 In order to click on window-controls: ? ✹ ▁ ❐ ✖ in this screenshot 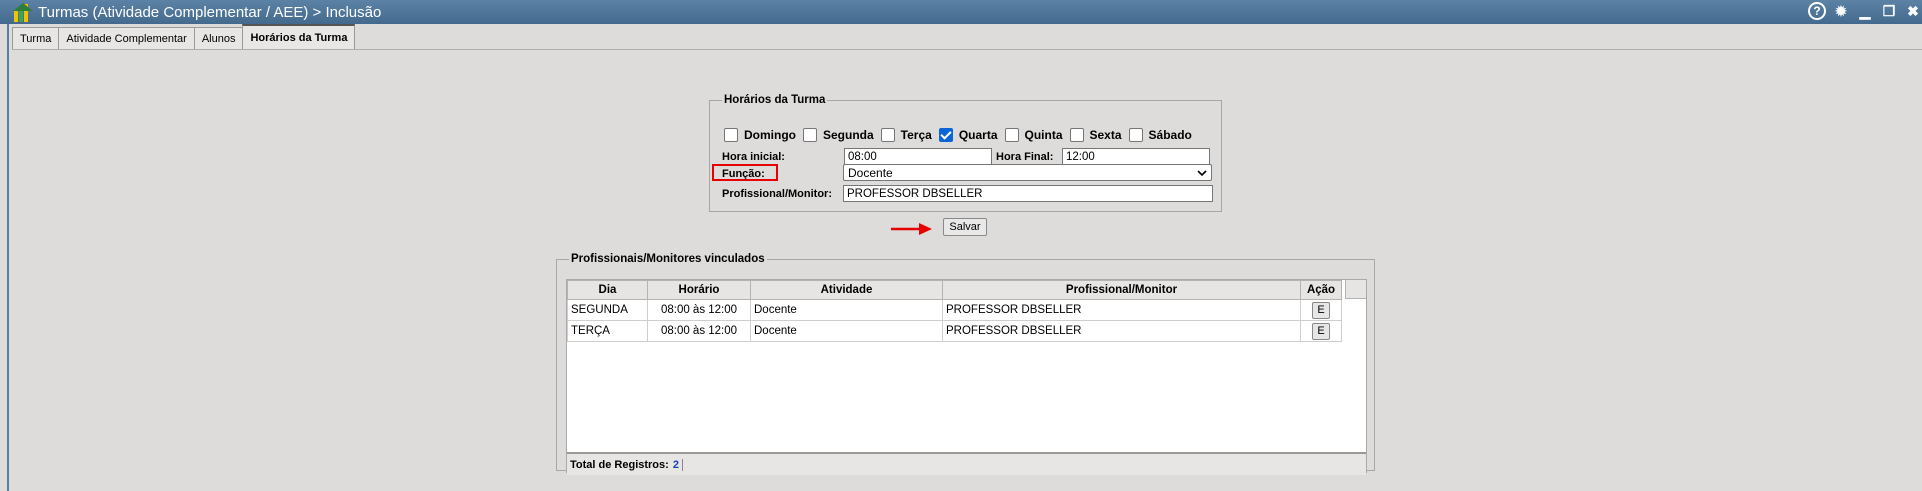, I will do `click(1865, 11)`.